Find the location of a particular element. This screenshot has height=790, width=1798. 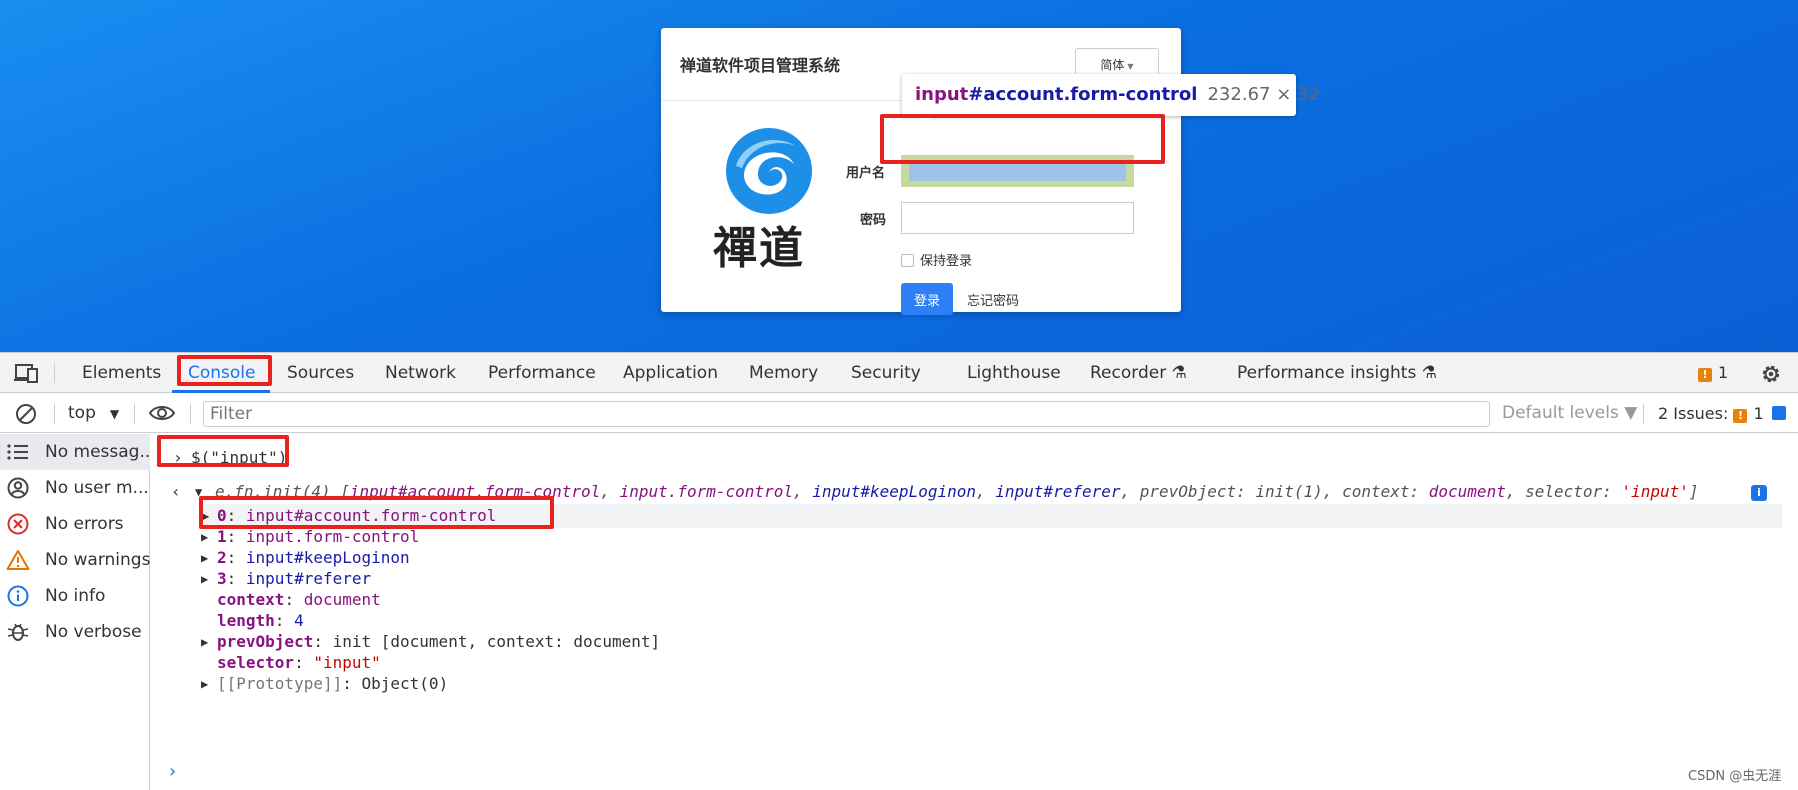

tab-elements: Elements is located at coordinates (121, 373).